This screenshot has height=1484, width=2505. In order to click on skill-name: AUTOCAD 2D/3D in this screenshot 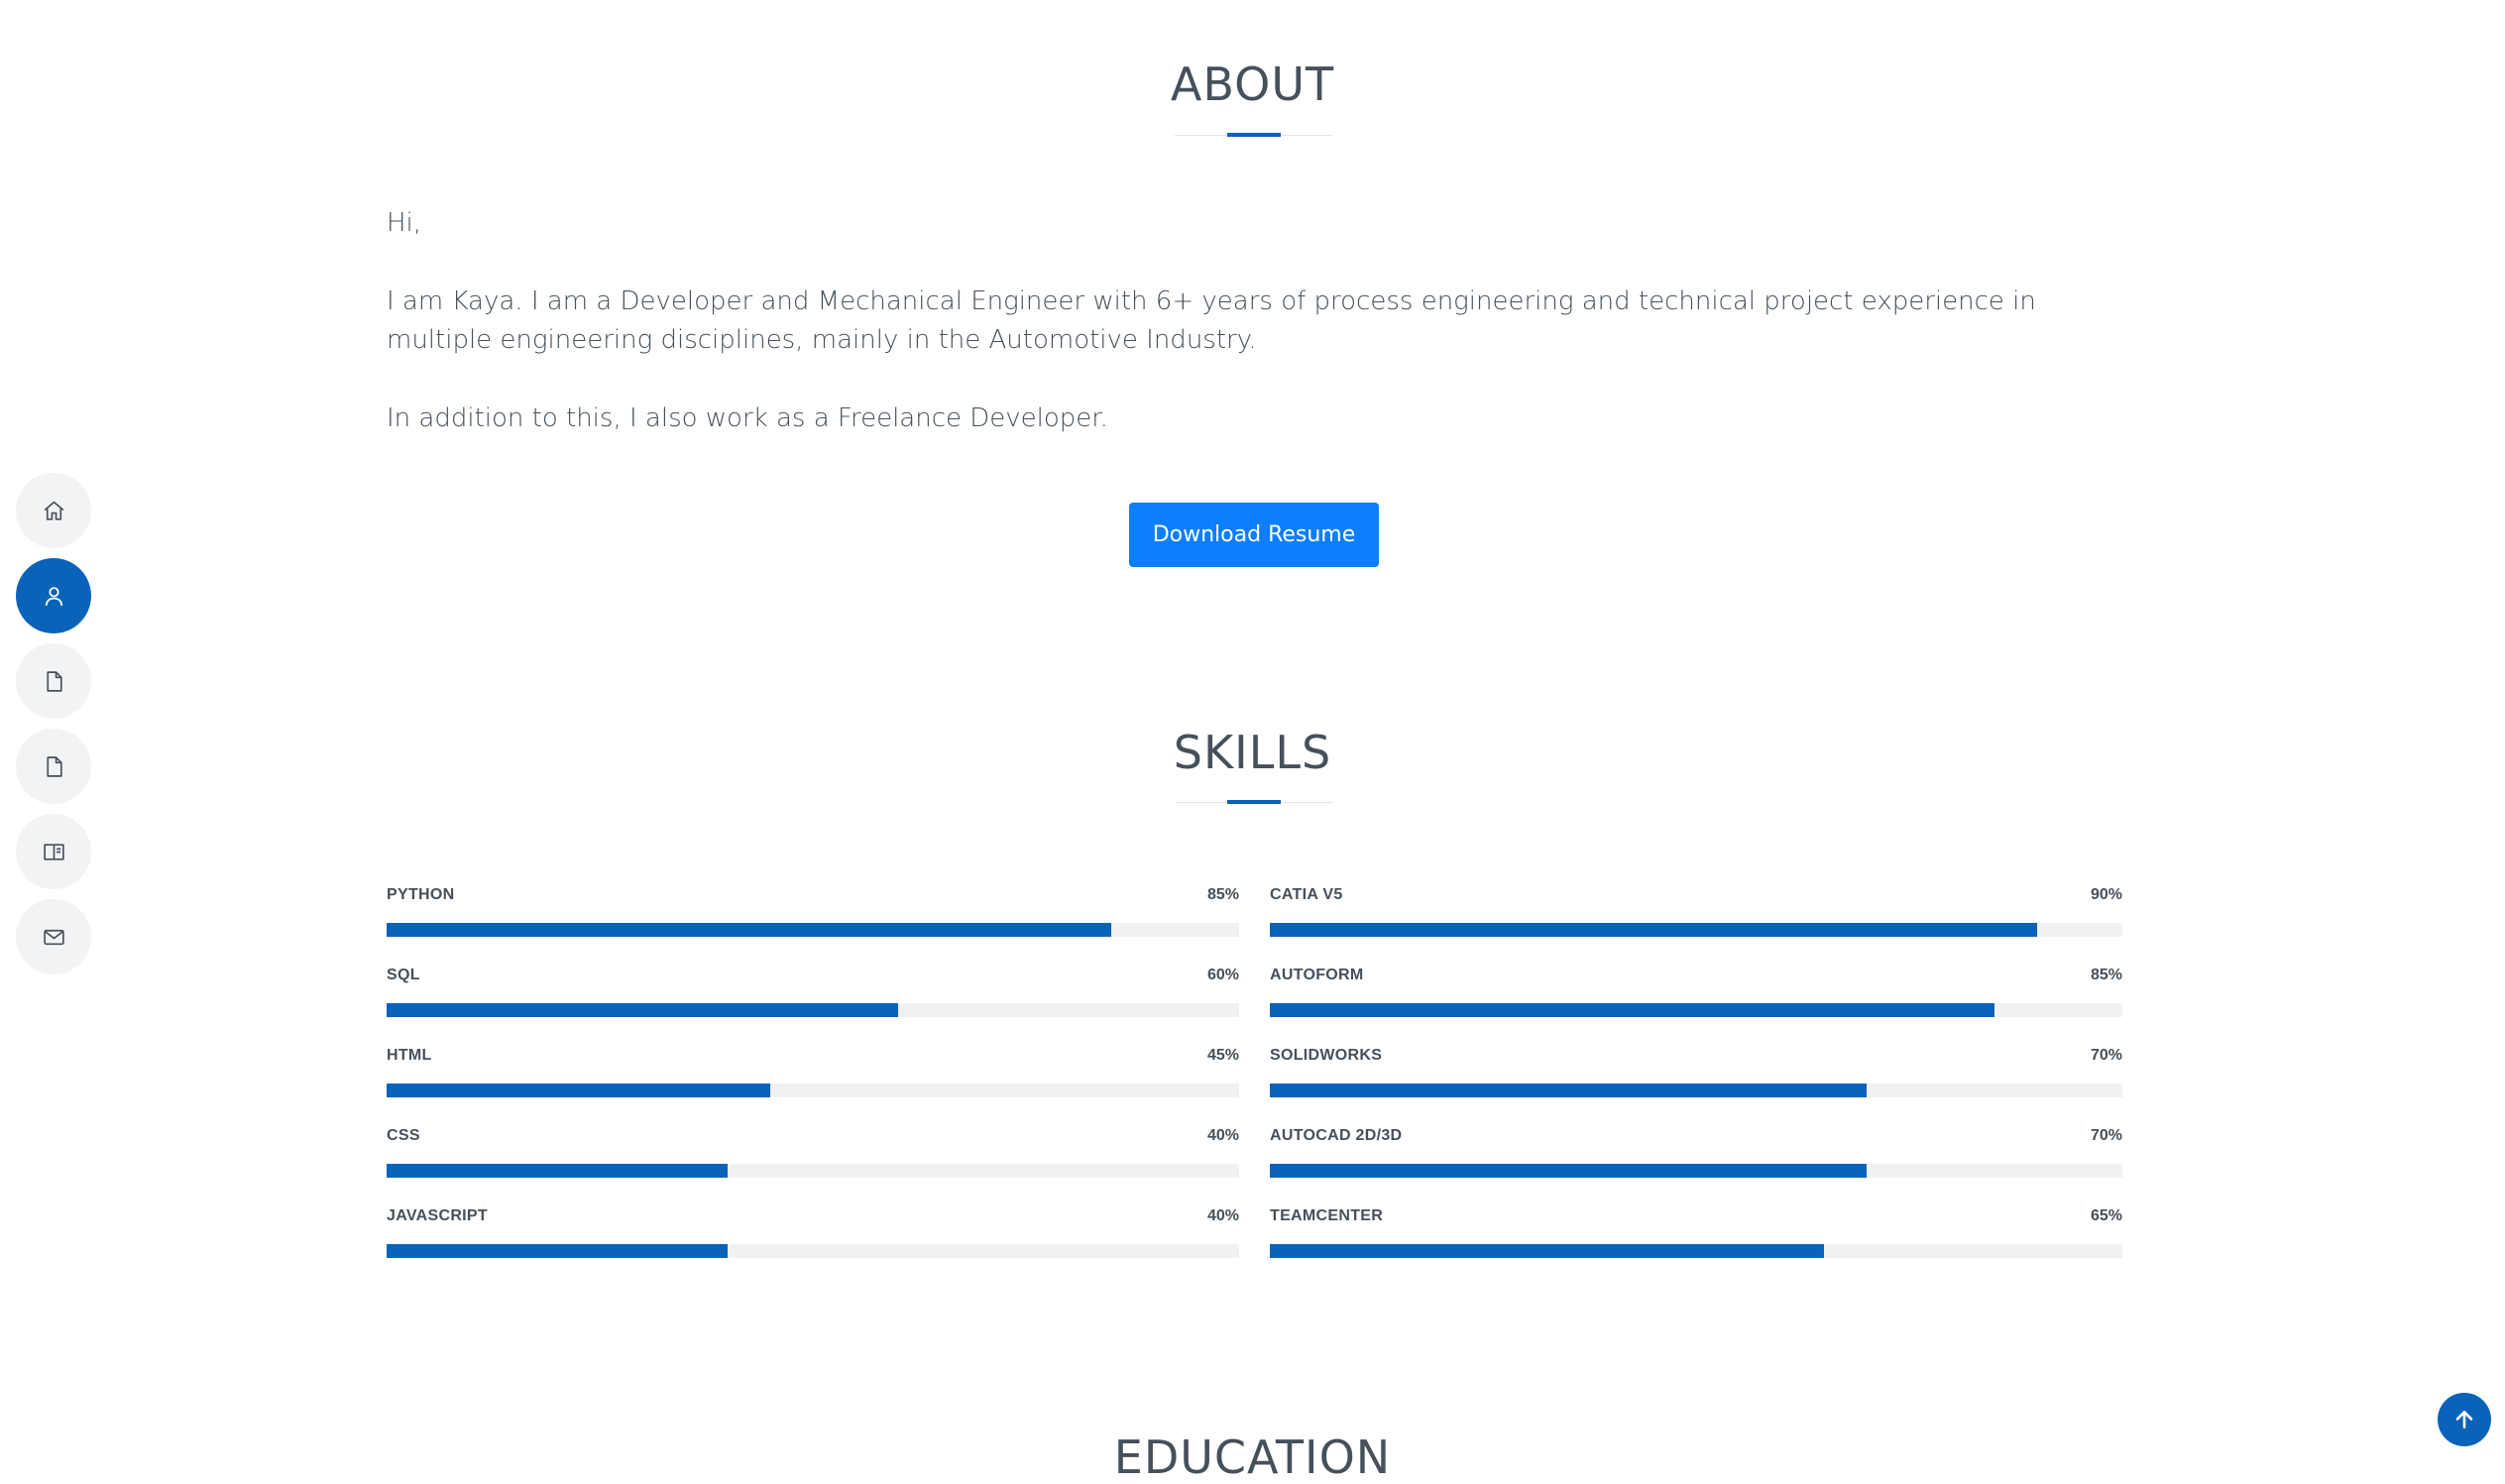, I will do `click(1337, 1135)`.